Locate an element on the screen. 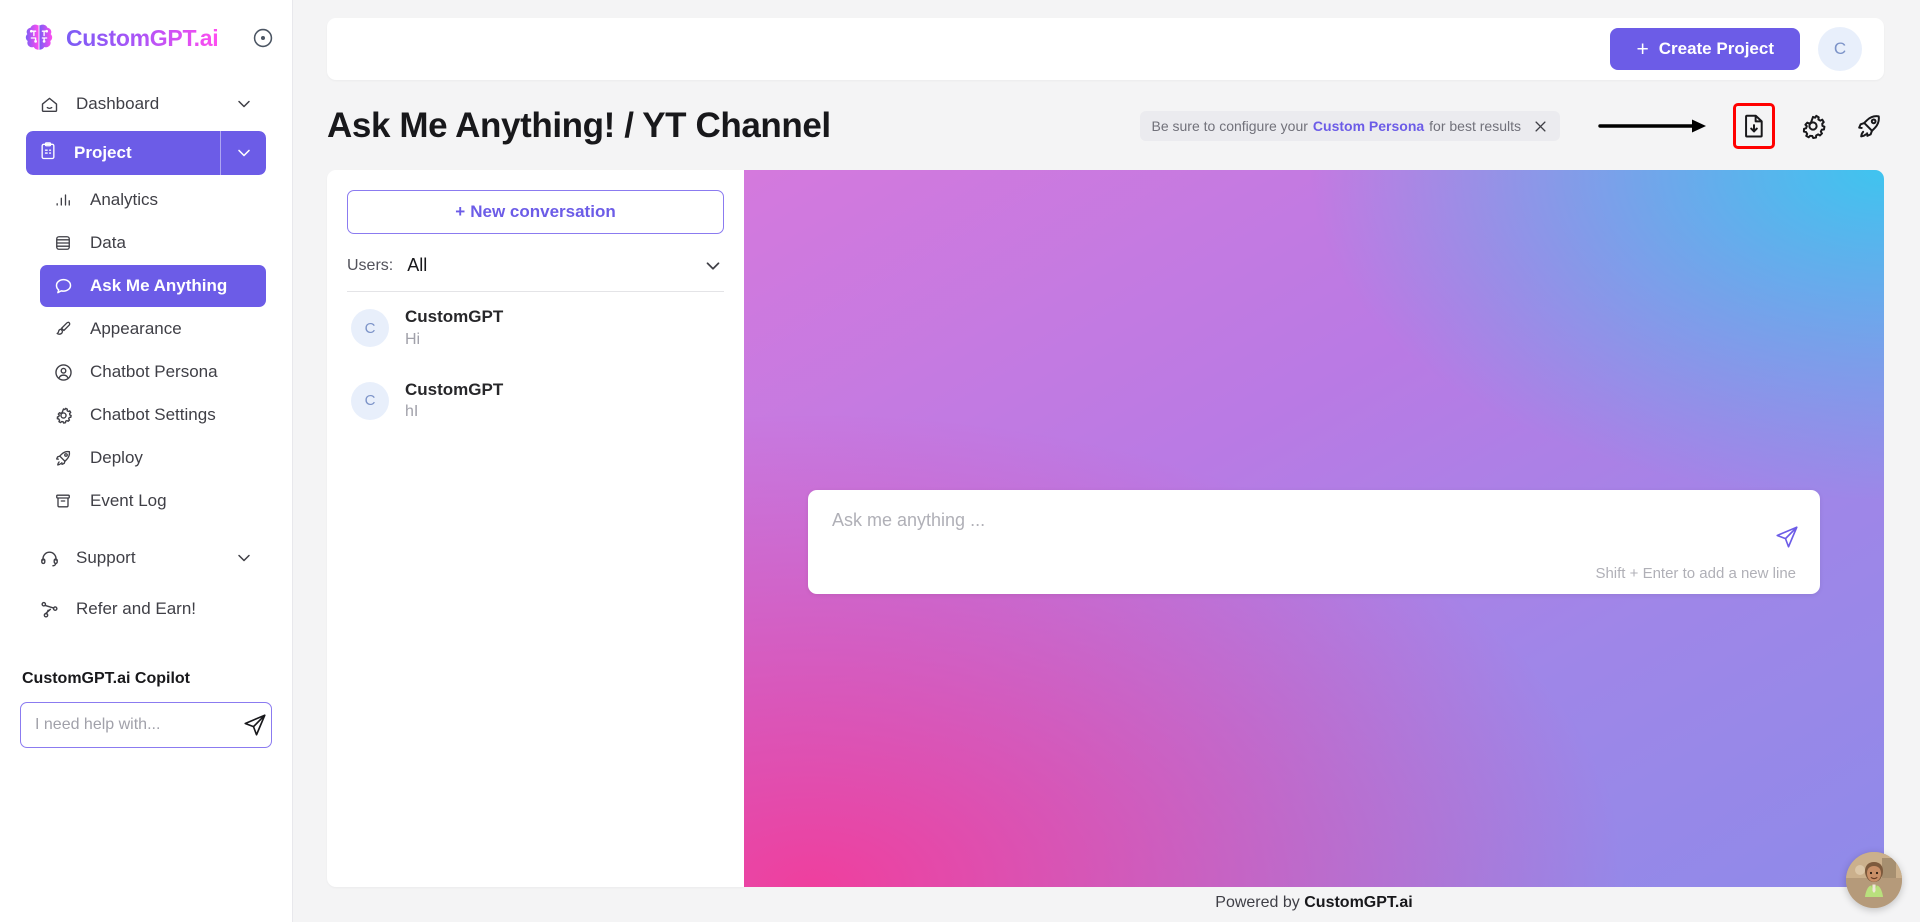 The height and width of the screenshot is (922, 1920). brand-name: CustomGPT.ai is located at coordinates (142, 37).